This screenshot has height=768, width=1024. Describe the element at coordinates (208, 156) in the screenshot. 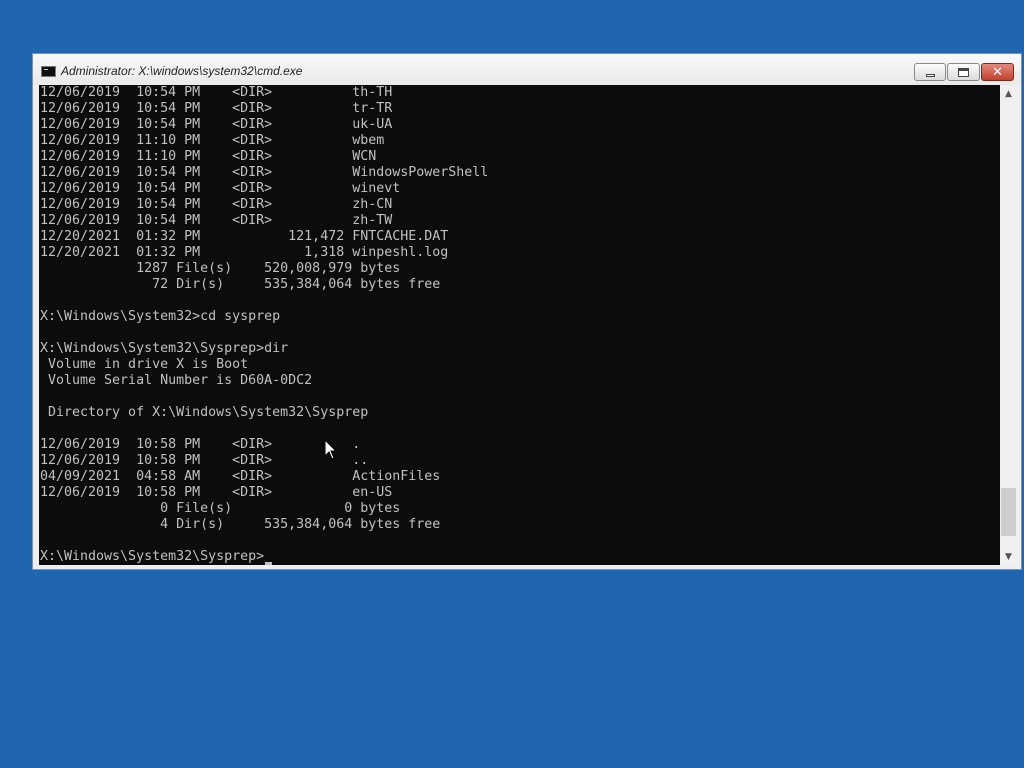

I see `console-line: 12/06/2019 11:10 PM <DIR> WCN` at that location.